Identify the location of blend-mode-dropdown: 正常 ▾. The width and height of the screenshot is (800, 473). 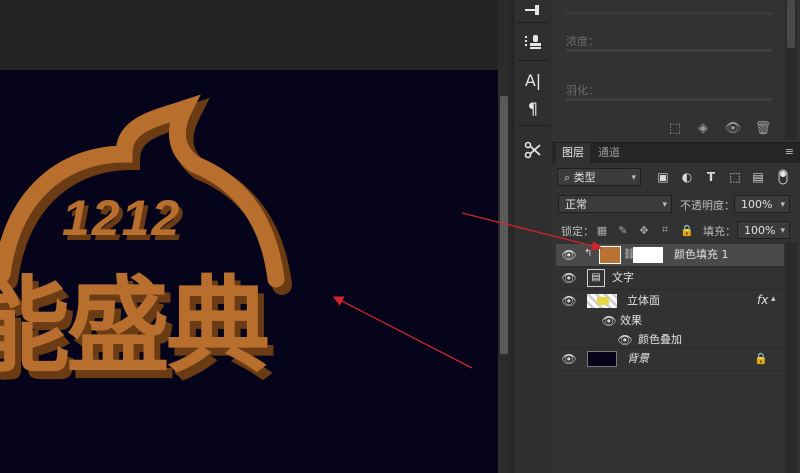
(615, 204).